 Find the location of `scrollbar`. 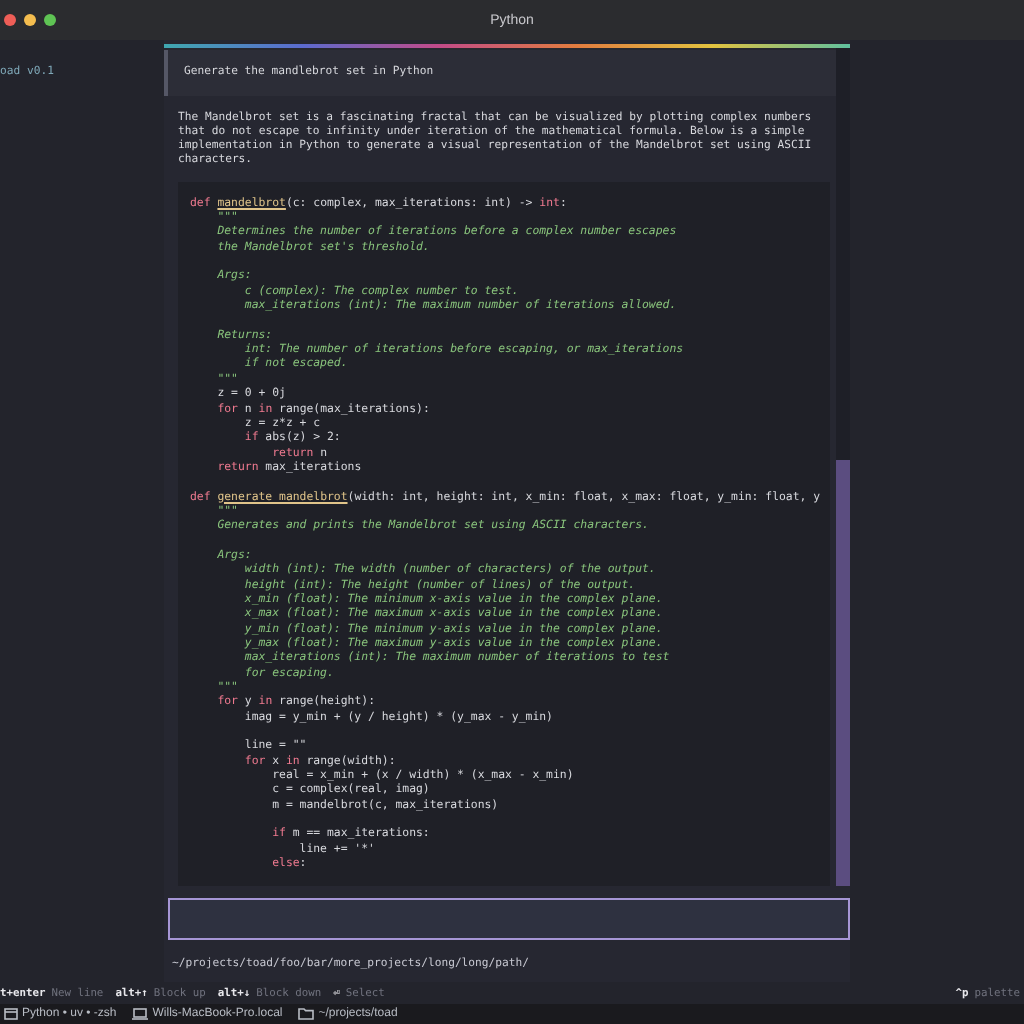

scrollbar is located at coordinates (843, 466).